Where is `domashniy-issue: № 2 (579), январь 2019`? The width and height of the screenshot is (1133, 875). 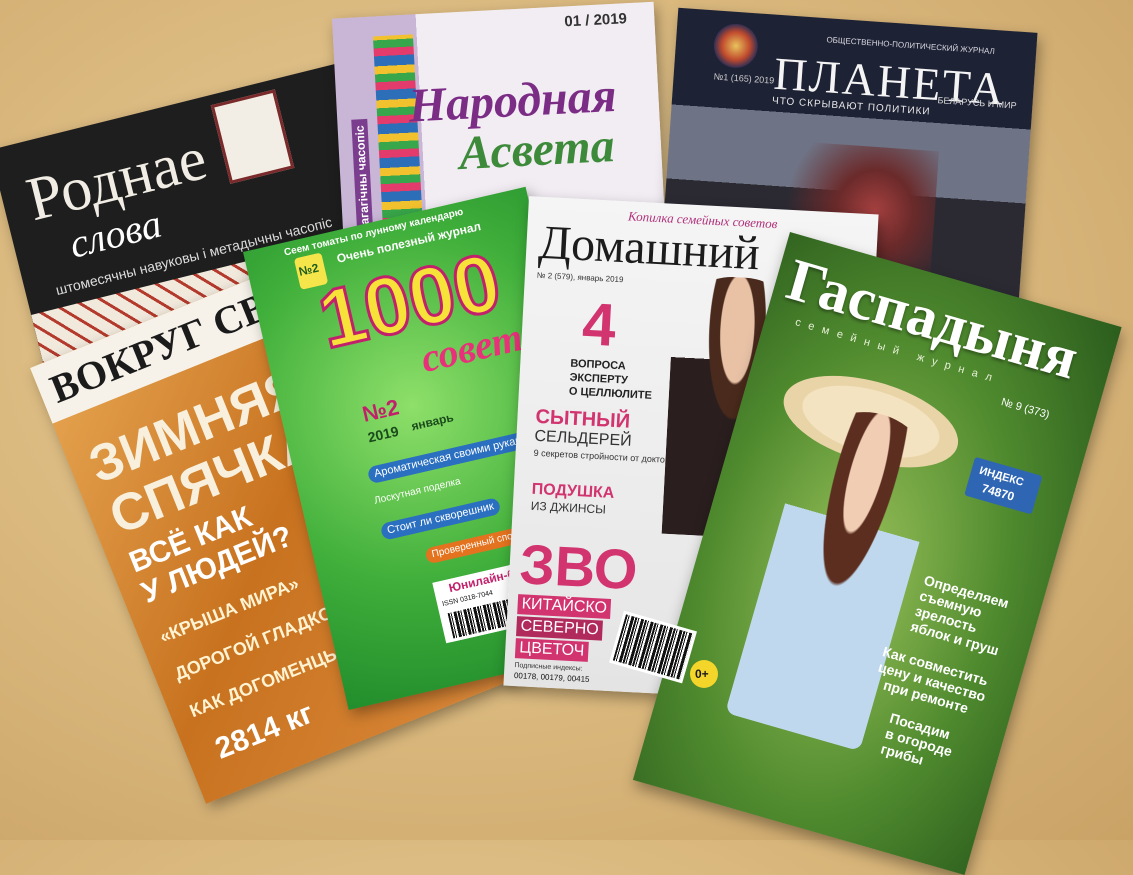 domashniy-issue: № 2 (579), январь 2019 is located at coordinates (580, 277).